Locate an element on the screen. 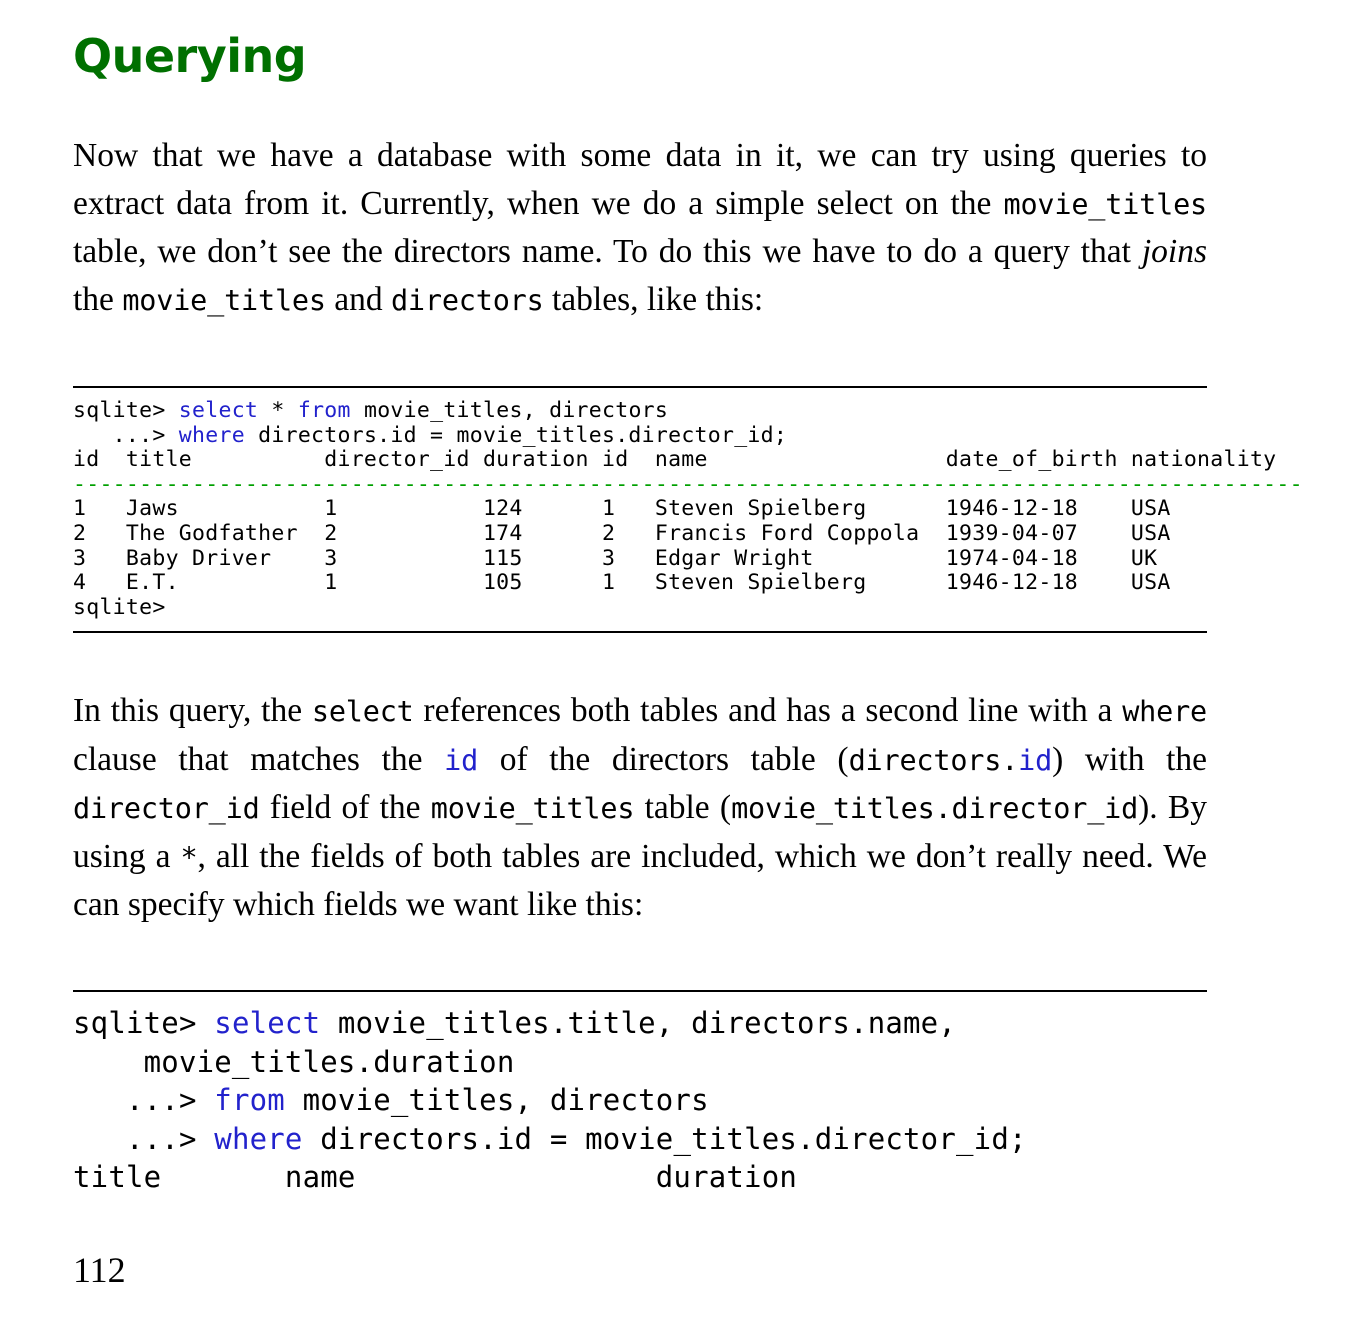 This screenshot has height=1340, width=1354. p2-text-7: table ( is located at coordinates (683, 807).